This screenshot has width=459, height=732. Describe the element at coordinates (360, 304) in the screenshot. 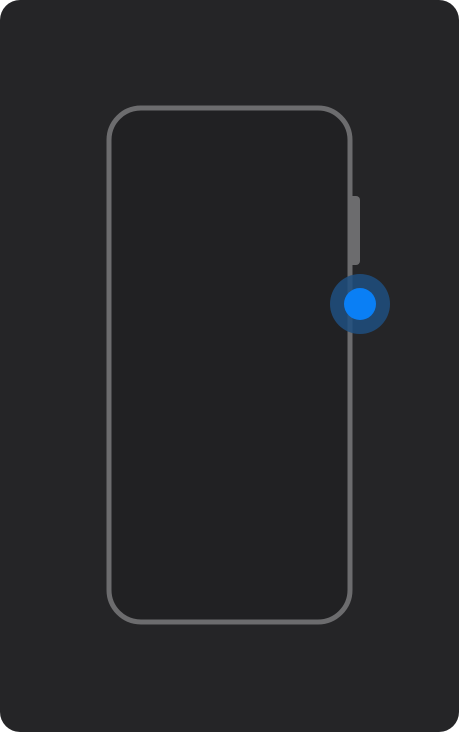

I see `tap-indicator-icon` at that location.